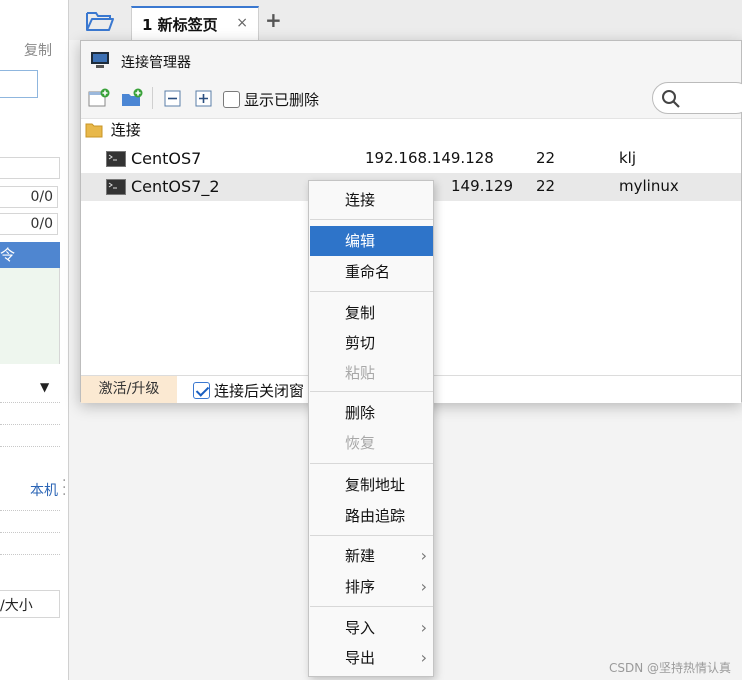  Describe the element at coordinates (16, 606) in the screenshot. I see `size-column-label: /大小` at that location.